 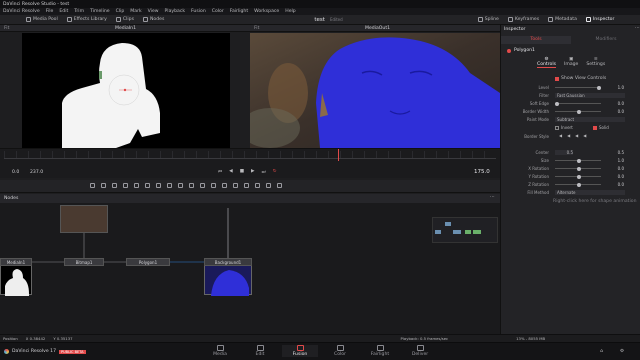 What do you see at coordinates (153, 11) in the screenshot?
I see `menu-item: View` at bounding box center [153, 11].